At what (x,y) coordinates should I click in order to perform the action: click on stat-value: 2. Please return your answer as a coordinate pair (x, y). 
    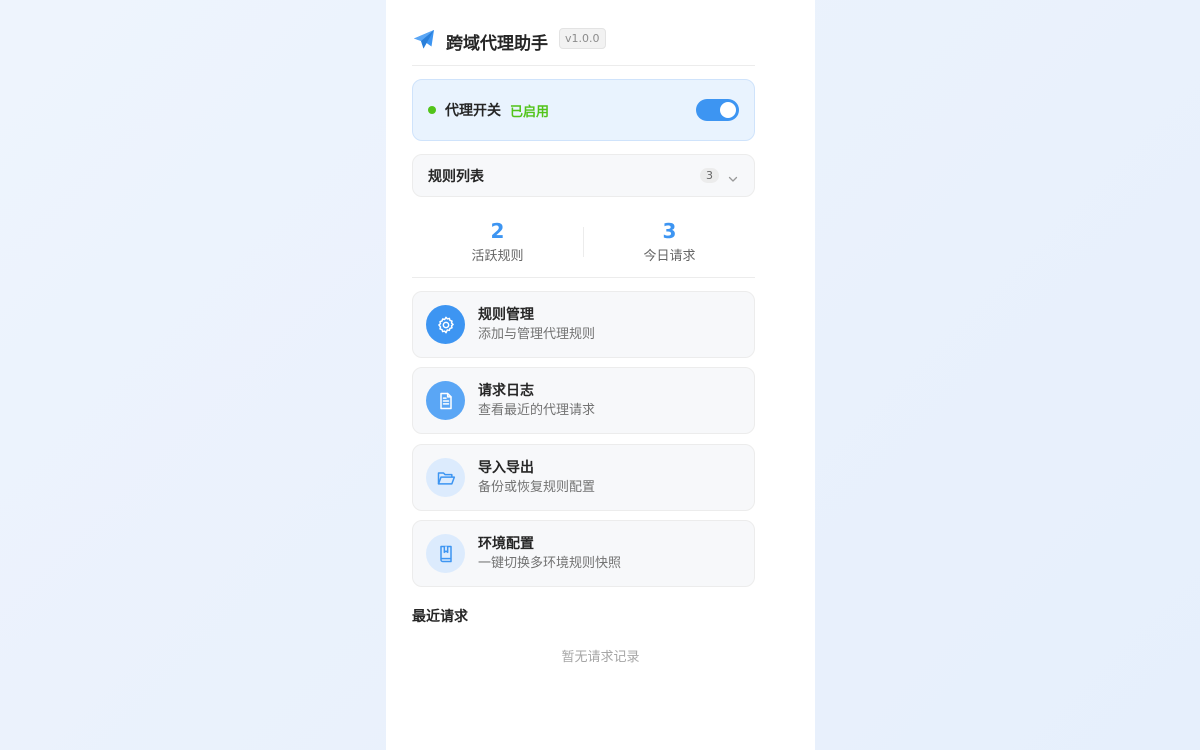
    Looking at the image, I should click on (497, 231).